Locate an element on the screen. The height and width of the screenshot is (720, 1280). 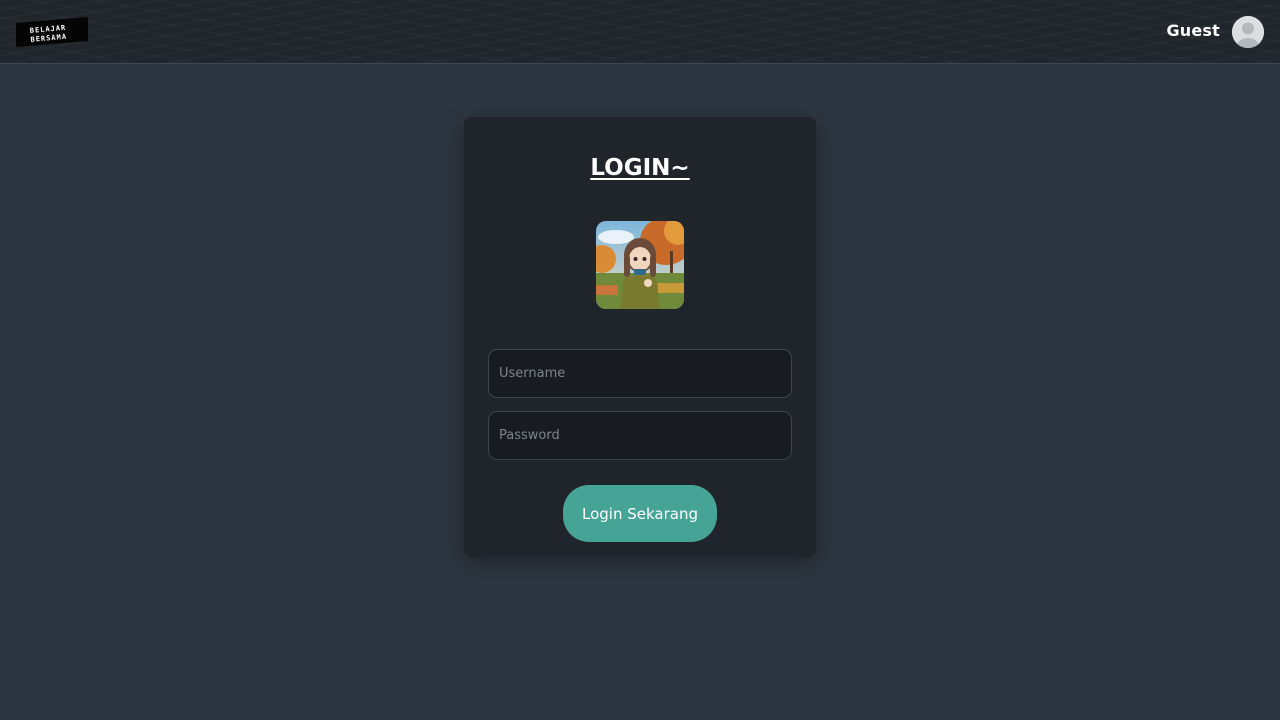
username-input is located at coordinates (640, 373).